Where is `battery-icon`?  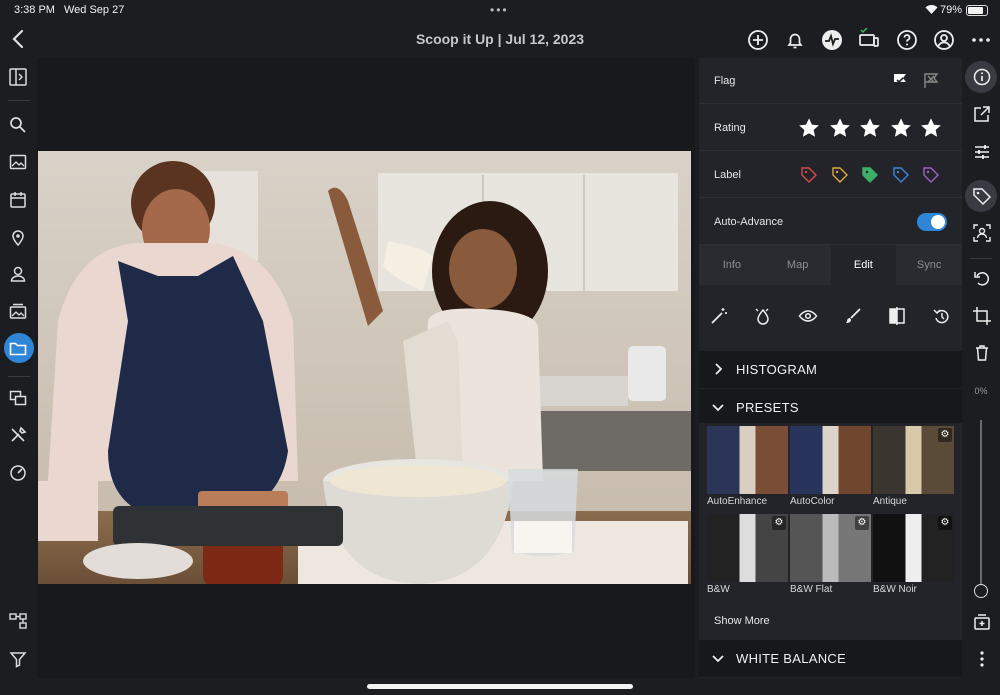
battery-icon is located at coordinates (977, 10).